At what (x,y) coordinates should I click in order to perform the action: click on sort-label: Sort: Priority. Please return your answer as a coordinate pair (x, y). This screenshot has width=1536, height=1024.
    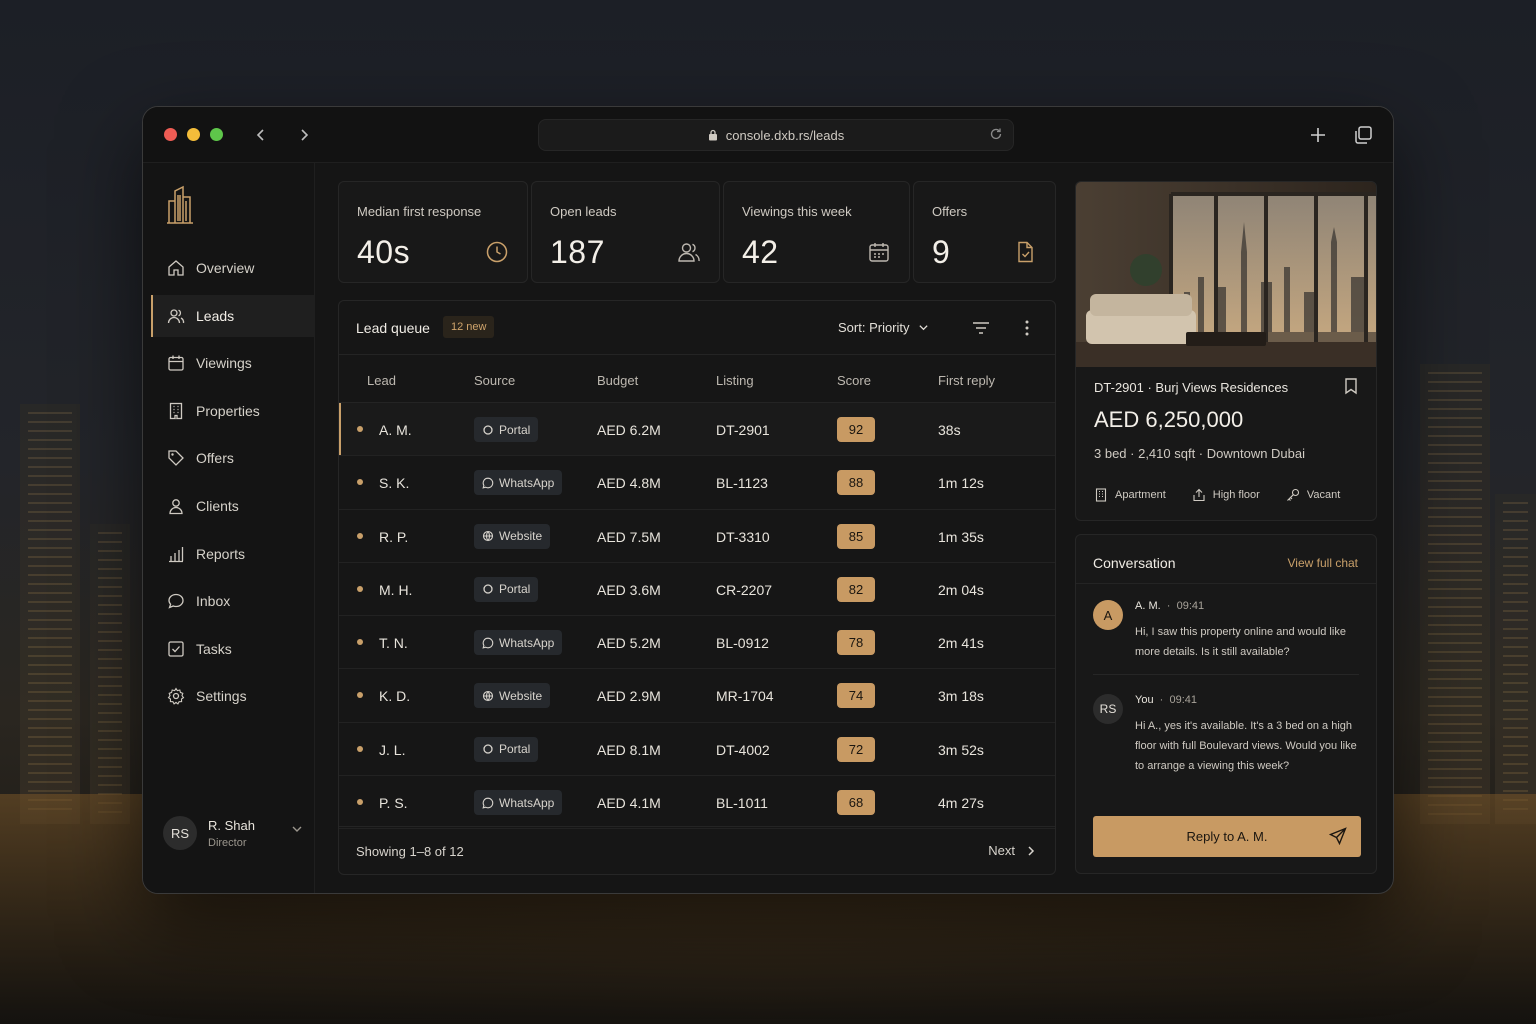
    Looking at the image, I should click on (874, 327).